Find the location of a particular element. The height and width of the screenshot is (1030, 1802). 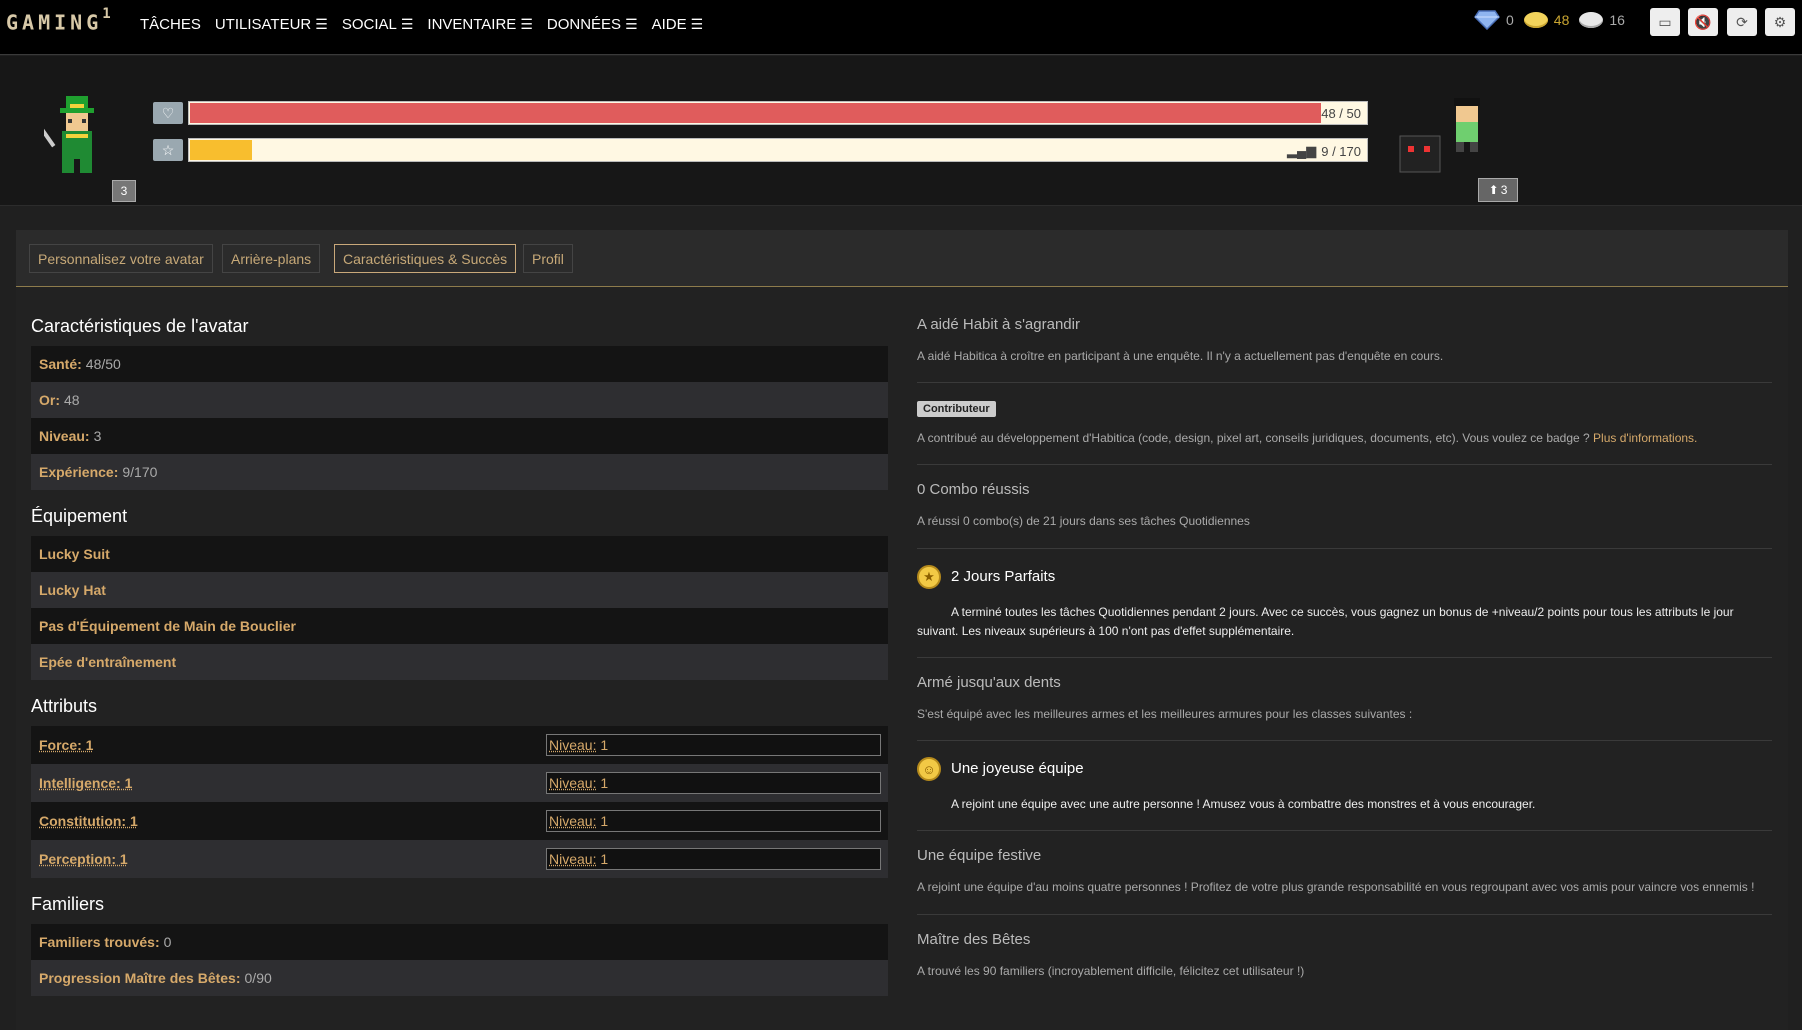

attribute-row: Force: 1 Niveau: 1 is located at coordinates (459, 745).